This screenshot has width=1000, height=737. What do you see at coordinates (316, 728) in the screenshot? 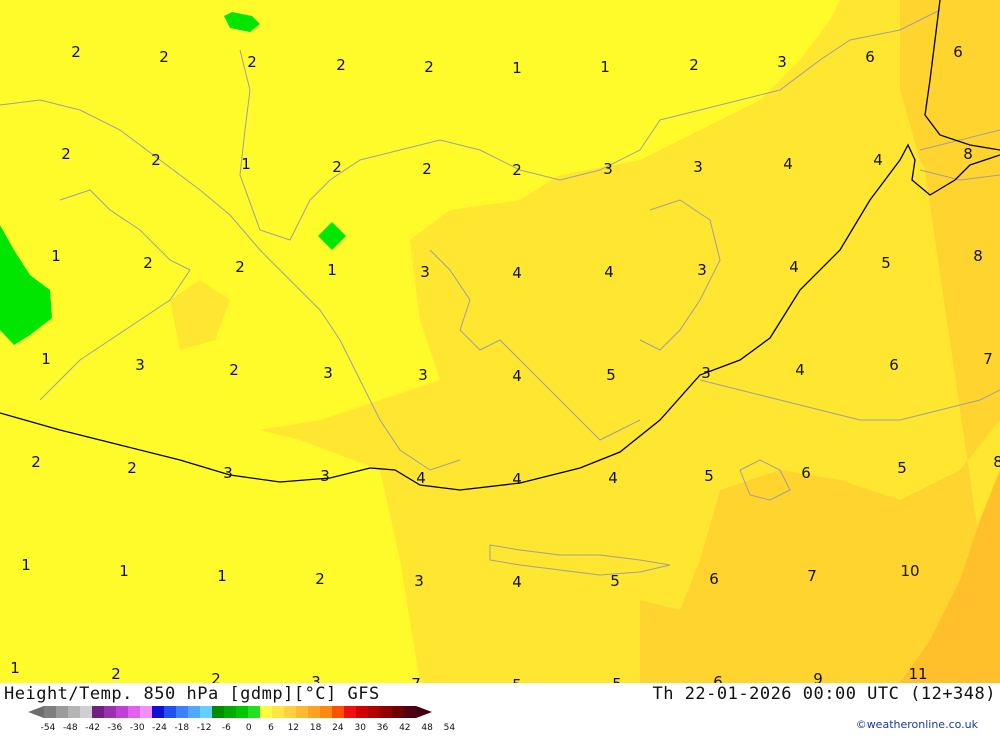
I see `legend-tick-label: 18` at bounding box center [316, 728].